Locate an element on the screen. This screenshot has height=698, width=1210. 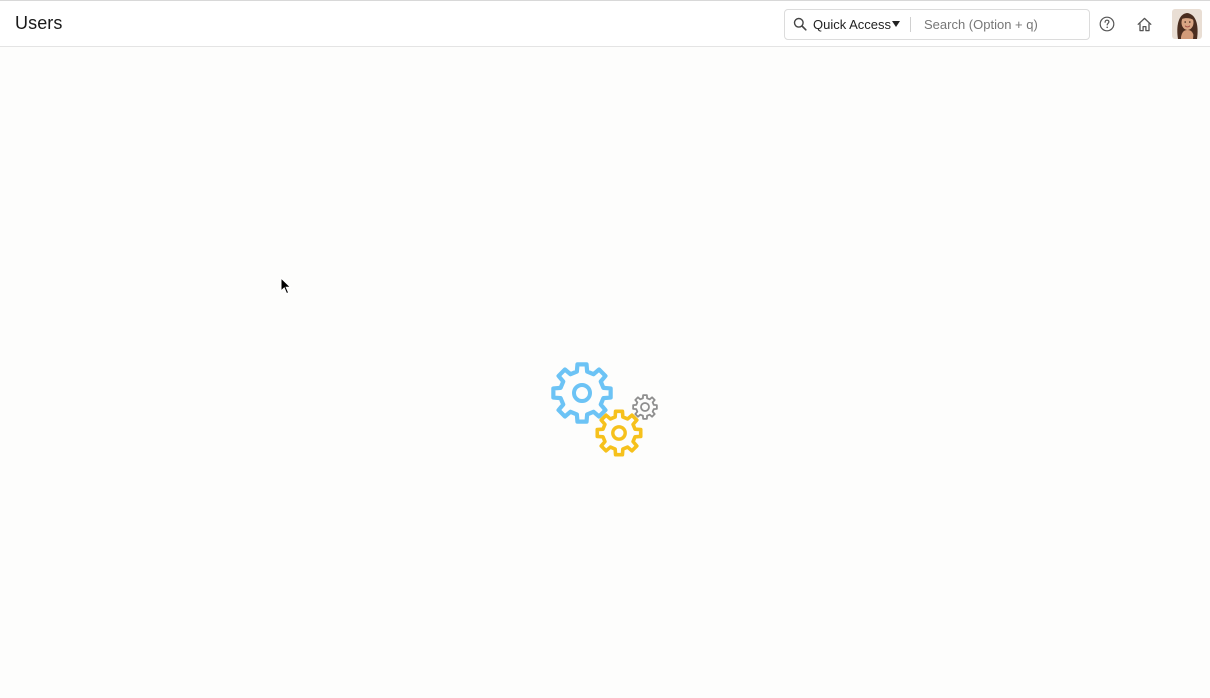
gears-loading-icon is located at coordinates (605, 409).